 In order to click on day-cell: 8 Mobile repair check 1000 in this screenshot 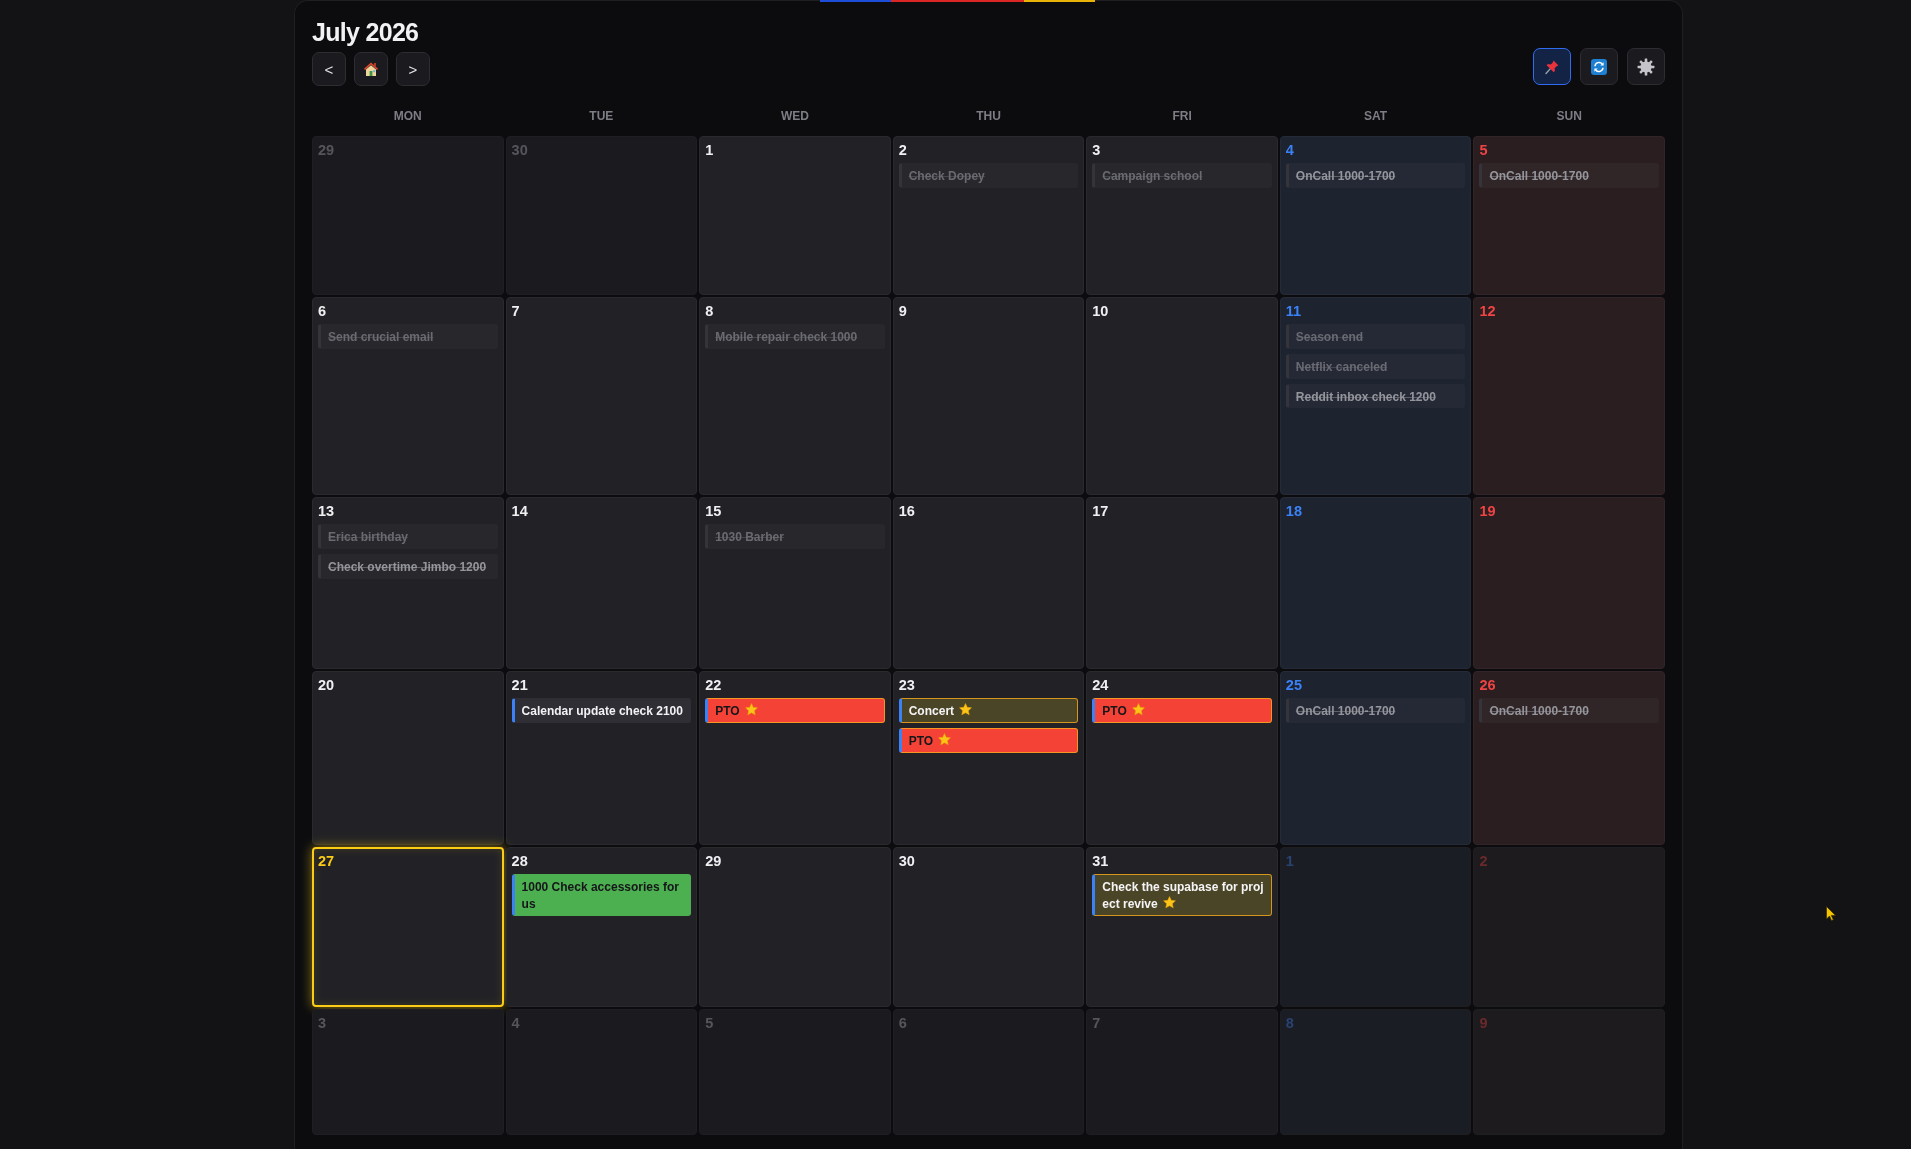, I will do `click(795, 396)`.